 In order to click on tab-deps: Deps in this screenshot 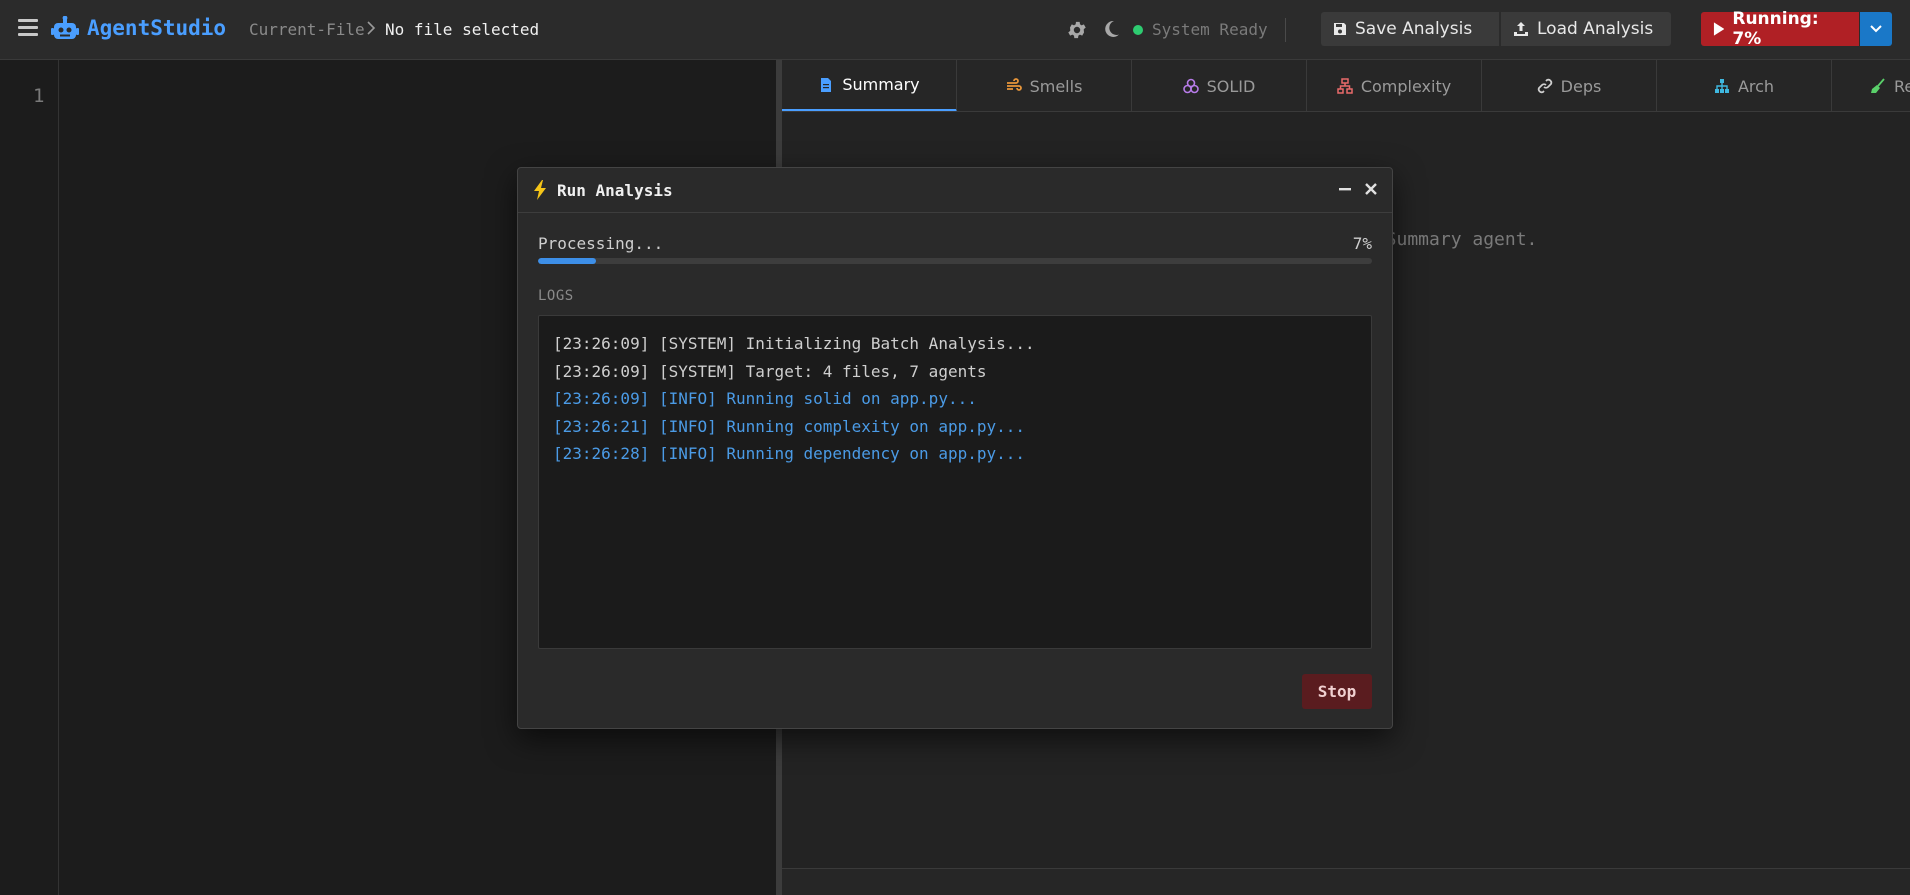, I will do `click(1569, 85)`.